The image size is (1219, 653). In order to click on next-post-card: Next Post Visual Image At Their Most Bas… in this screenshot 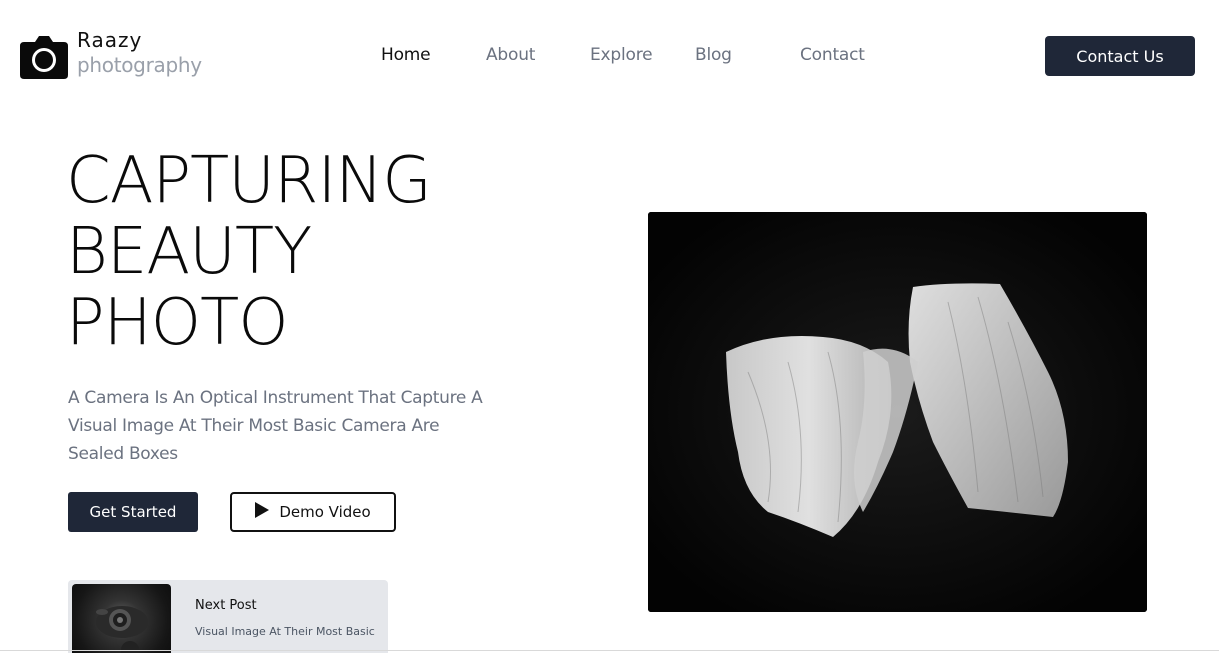, I will do `click(228, 616)`.